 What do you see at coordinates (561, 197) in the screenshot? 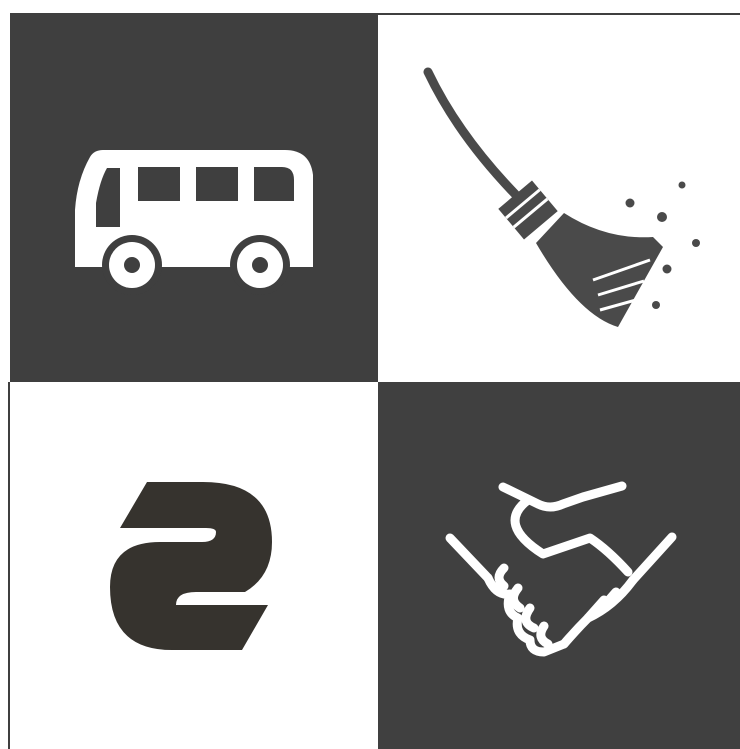
I see `broom-icon` at bounding box center [561, 197].